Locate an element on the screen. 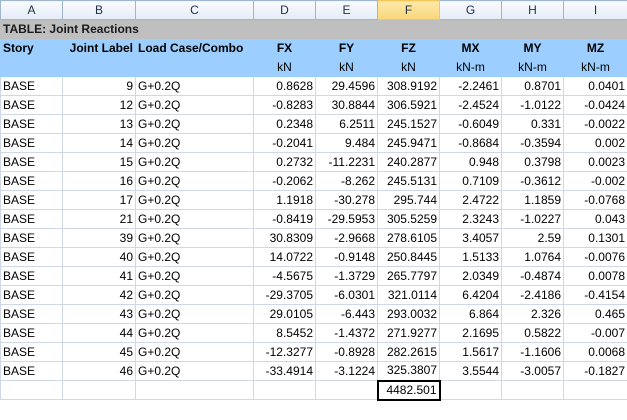 Image resolution: width=627 pixels, height=420 pixels. cell: 278.6105 is located at coordinates (408, 238).